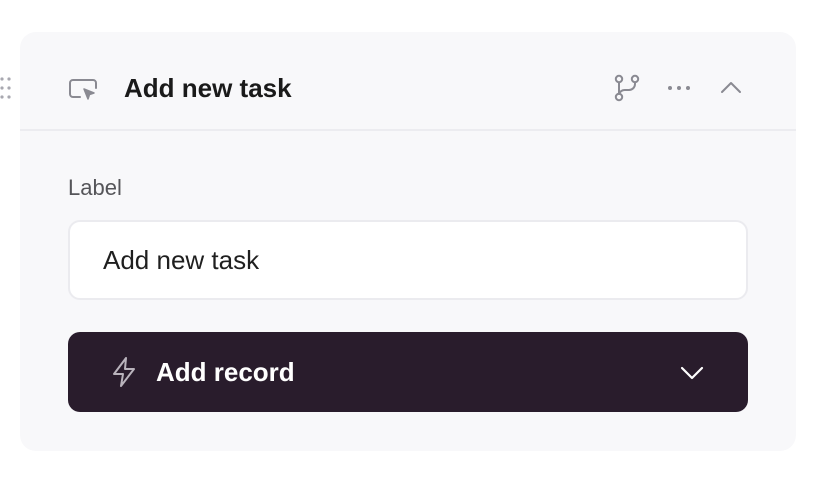  I want to click on collapse-button, so click(731, 88).